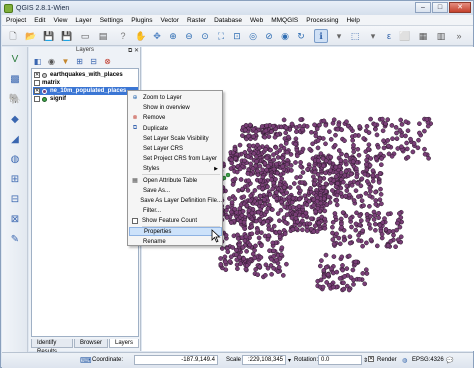  Describe the element at coordinates (90, 343) in the screenshot. I see `tab-browser: Browser` at that location.